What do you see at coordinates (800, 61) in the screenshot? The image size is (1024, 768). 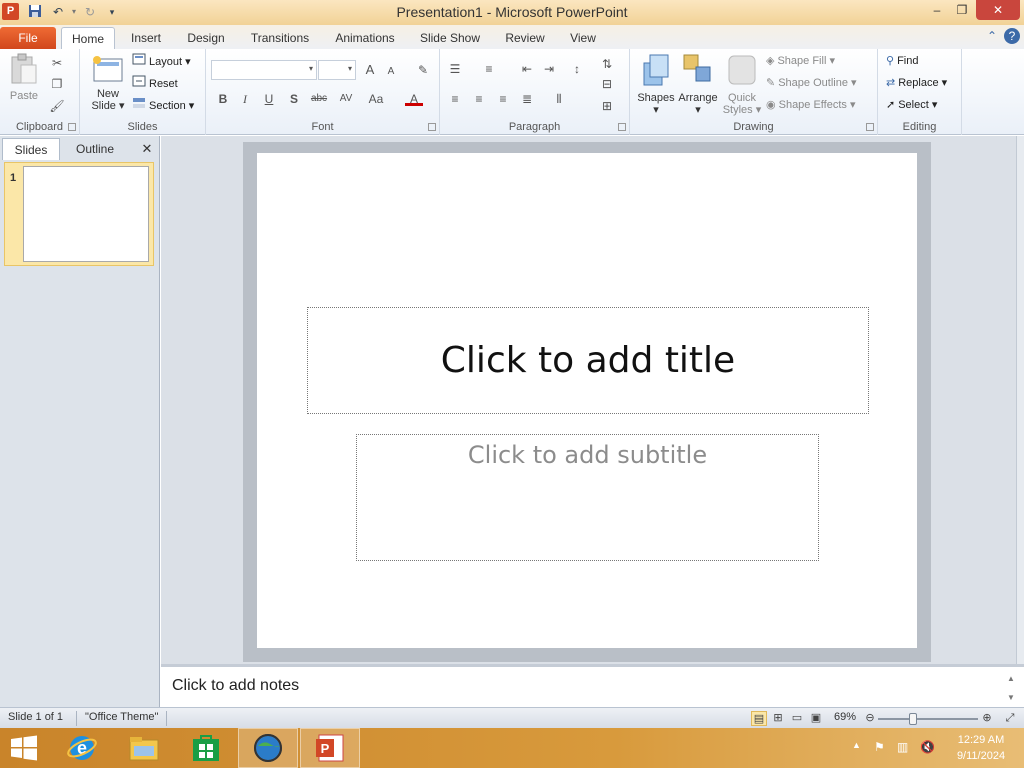 I see `shape-fill-button: ◈ Shape Fill ▾` at bounding box center [800, 61].